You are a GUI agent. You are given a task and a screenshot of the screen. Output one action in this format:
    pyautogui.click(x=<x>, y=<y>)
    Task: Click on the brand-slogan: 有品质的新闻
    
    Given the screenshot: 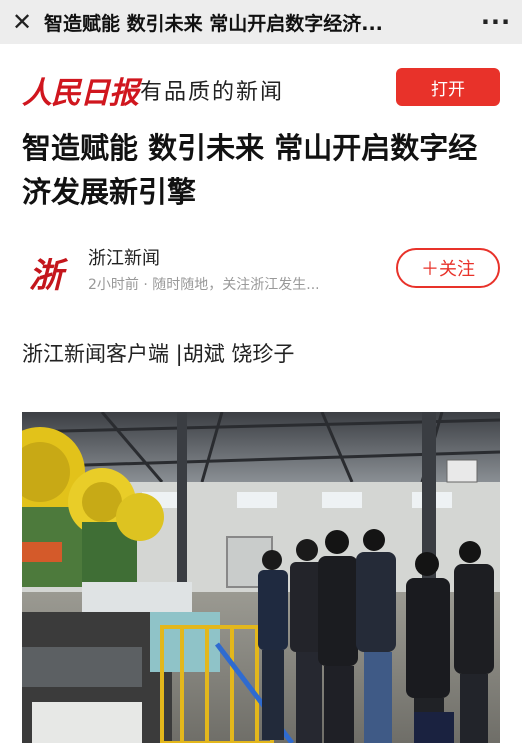 What is the action you would take?
    pyautogui.click(x=212, y=92)
    